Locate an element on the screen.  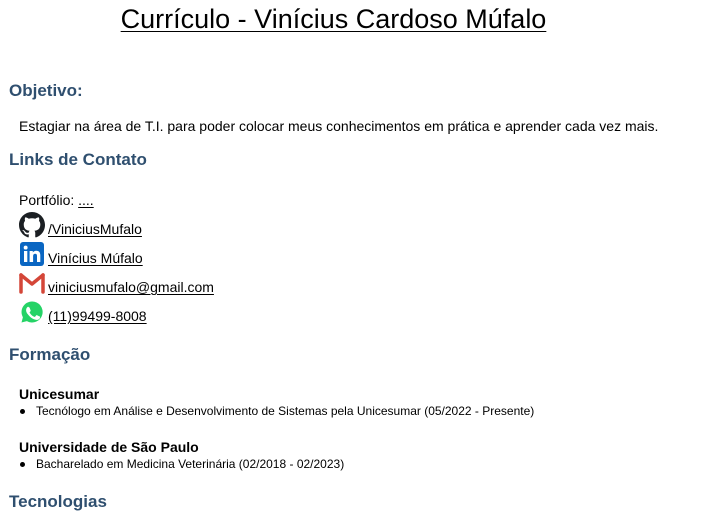
whatsapp-icon is located at coordinates (32, 312).